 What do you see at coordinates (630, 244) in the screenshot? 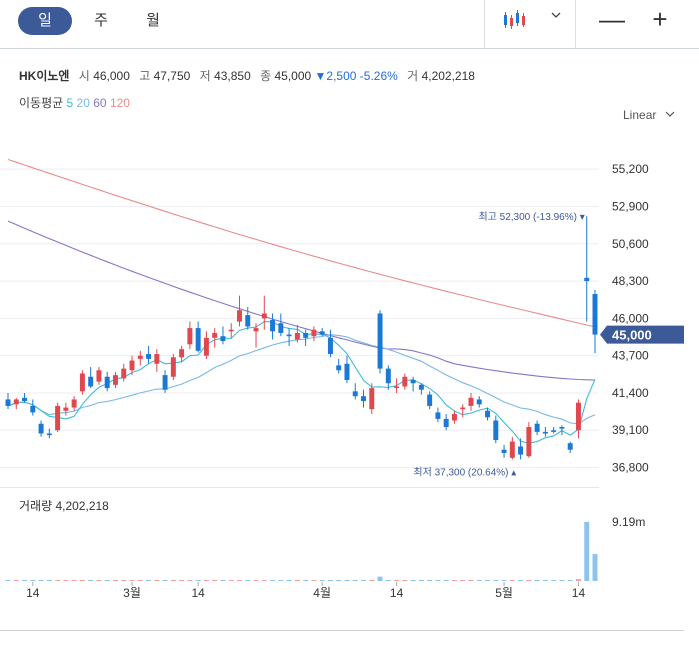
I see `y-tick-label: 50,600` at bounding box center [630, 244].